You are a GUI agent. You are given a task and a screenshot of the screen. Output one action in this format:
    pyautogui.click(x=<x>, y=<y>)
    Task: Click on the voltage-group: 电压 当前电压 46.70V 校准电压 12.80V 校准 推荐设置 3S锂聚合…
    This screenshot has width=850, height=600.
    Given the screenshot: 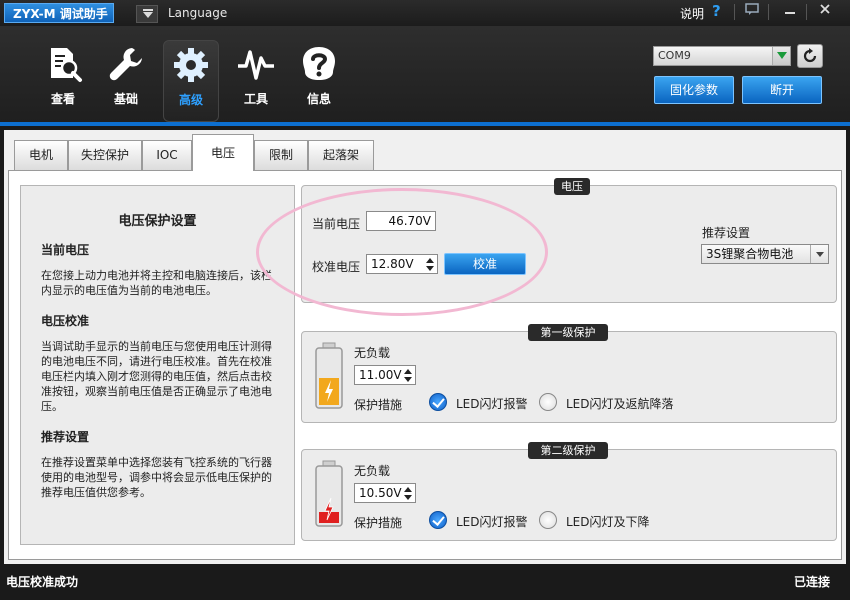 What is the action you would take?
    pyautogui.click(x=569, y=240)
    